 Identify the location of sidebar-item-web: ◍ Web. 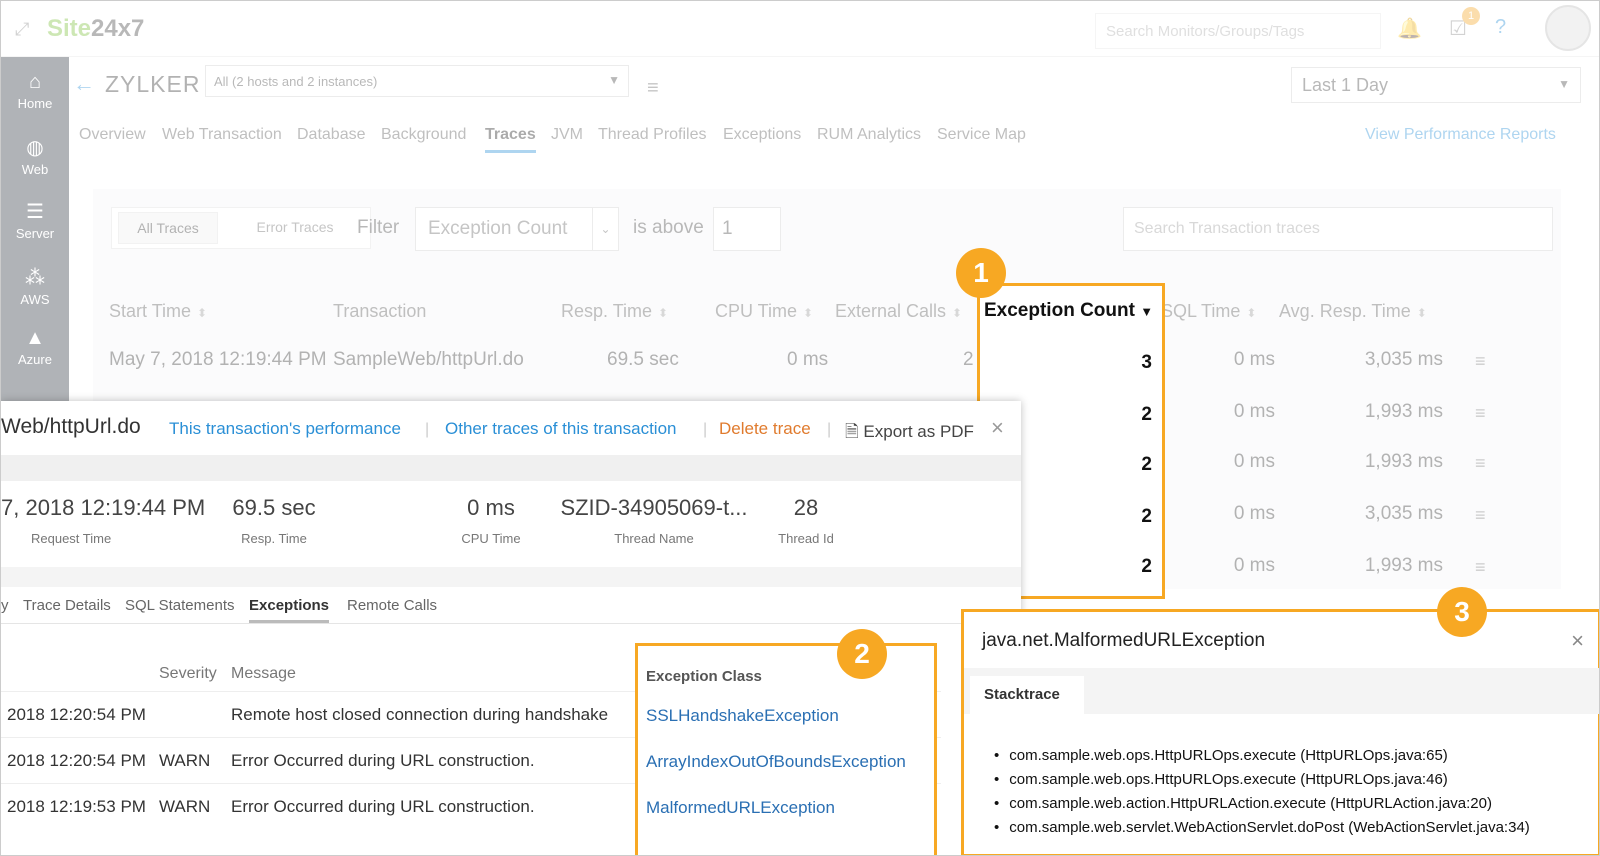
(35, 156).